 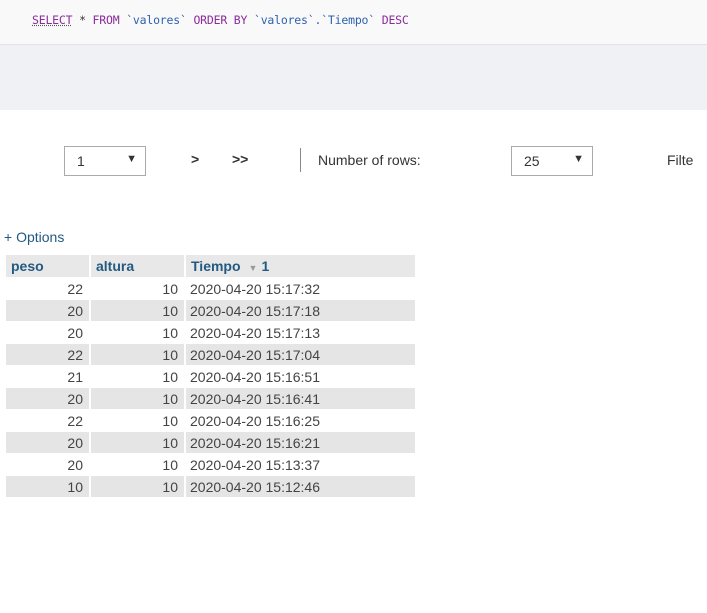 What do you see at coordinates (137, 266) in the screenshot?
I see `column-header-altura: altura` at bounding box center [137, 266].